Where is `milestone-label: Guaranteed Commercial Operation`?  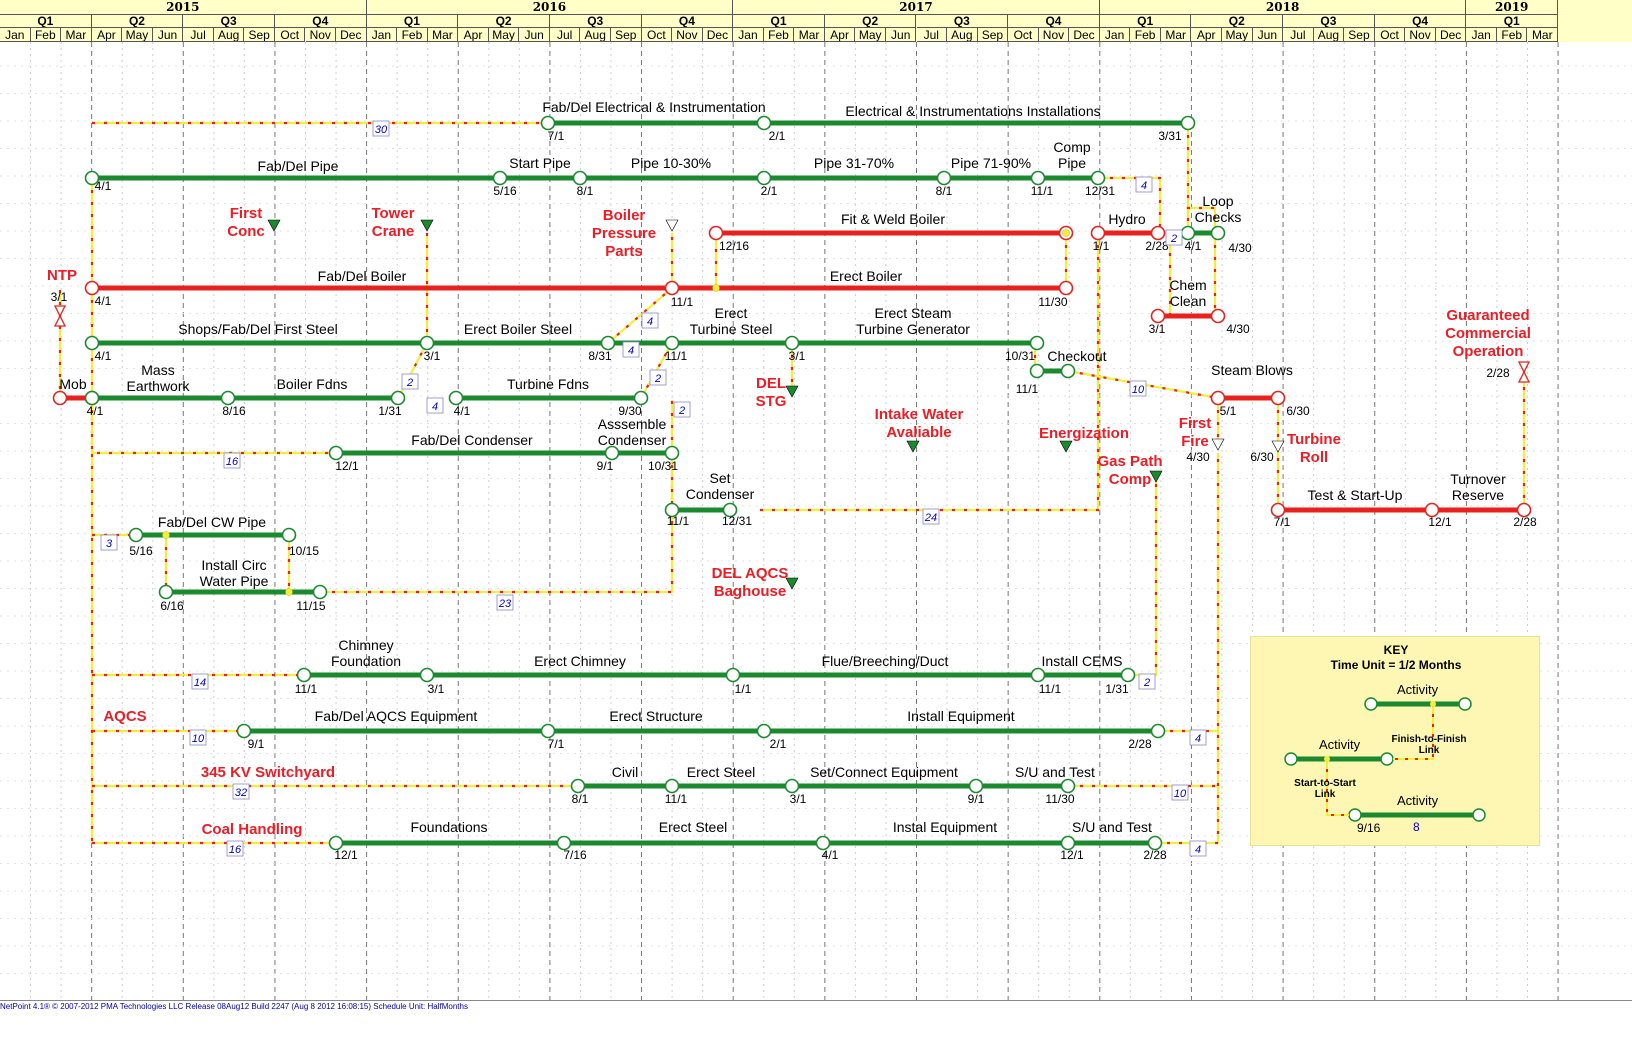
milestone-label: Guaranteed Commercial Operation is located at coordinates (1488, 333).